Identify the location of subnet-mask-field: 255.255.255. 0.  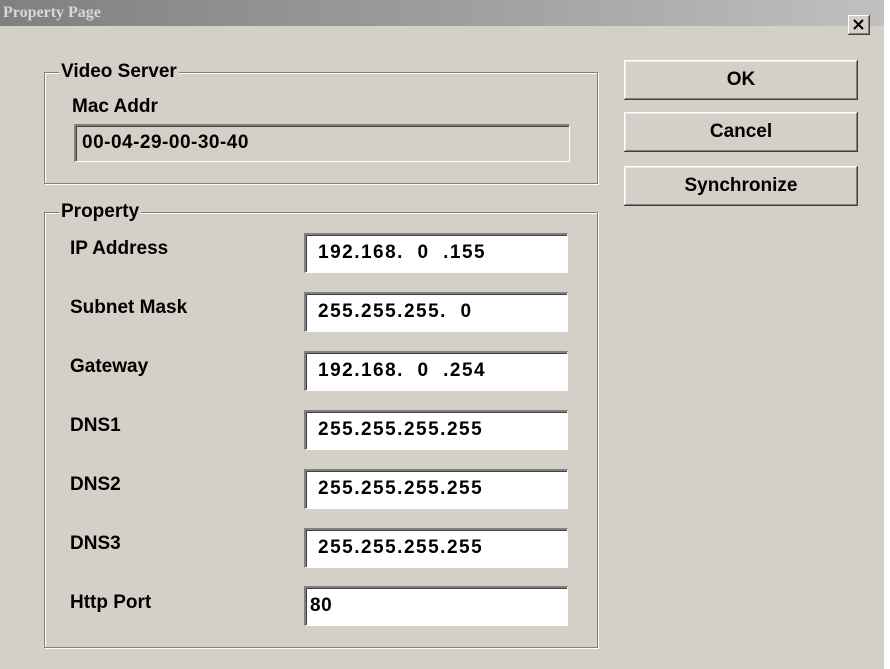
(436, 312).